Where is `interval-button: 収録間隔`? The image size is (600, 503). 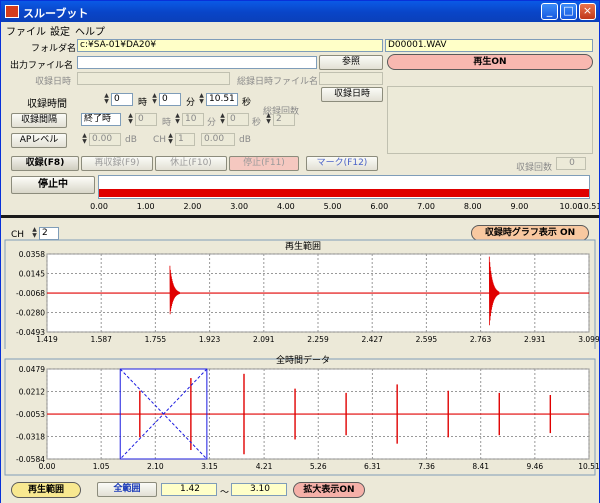 interval-button: 収録間隔 is located at coordinates (39, 120).